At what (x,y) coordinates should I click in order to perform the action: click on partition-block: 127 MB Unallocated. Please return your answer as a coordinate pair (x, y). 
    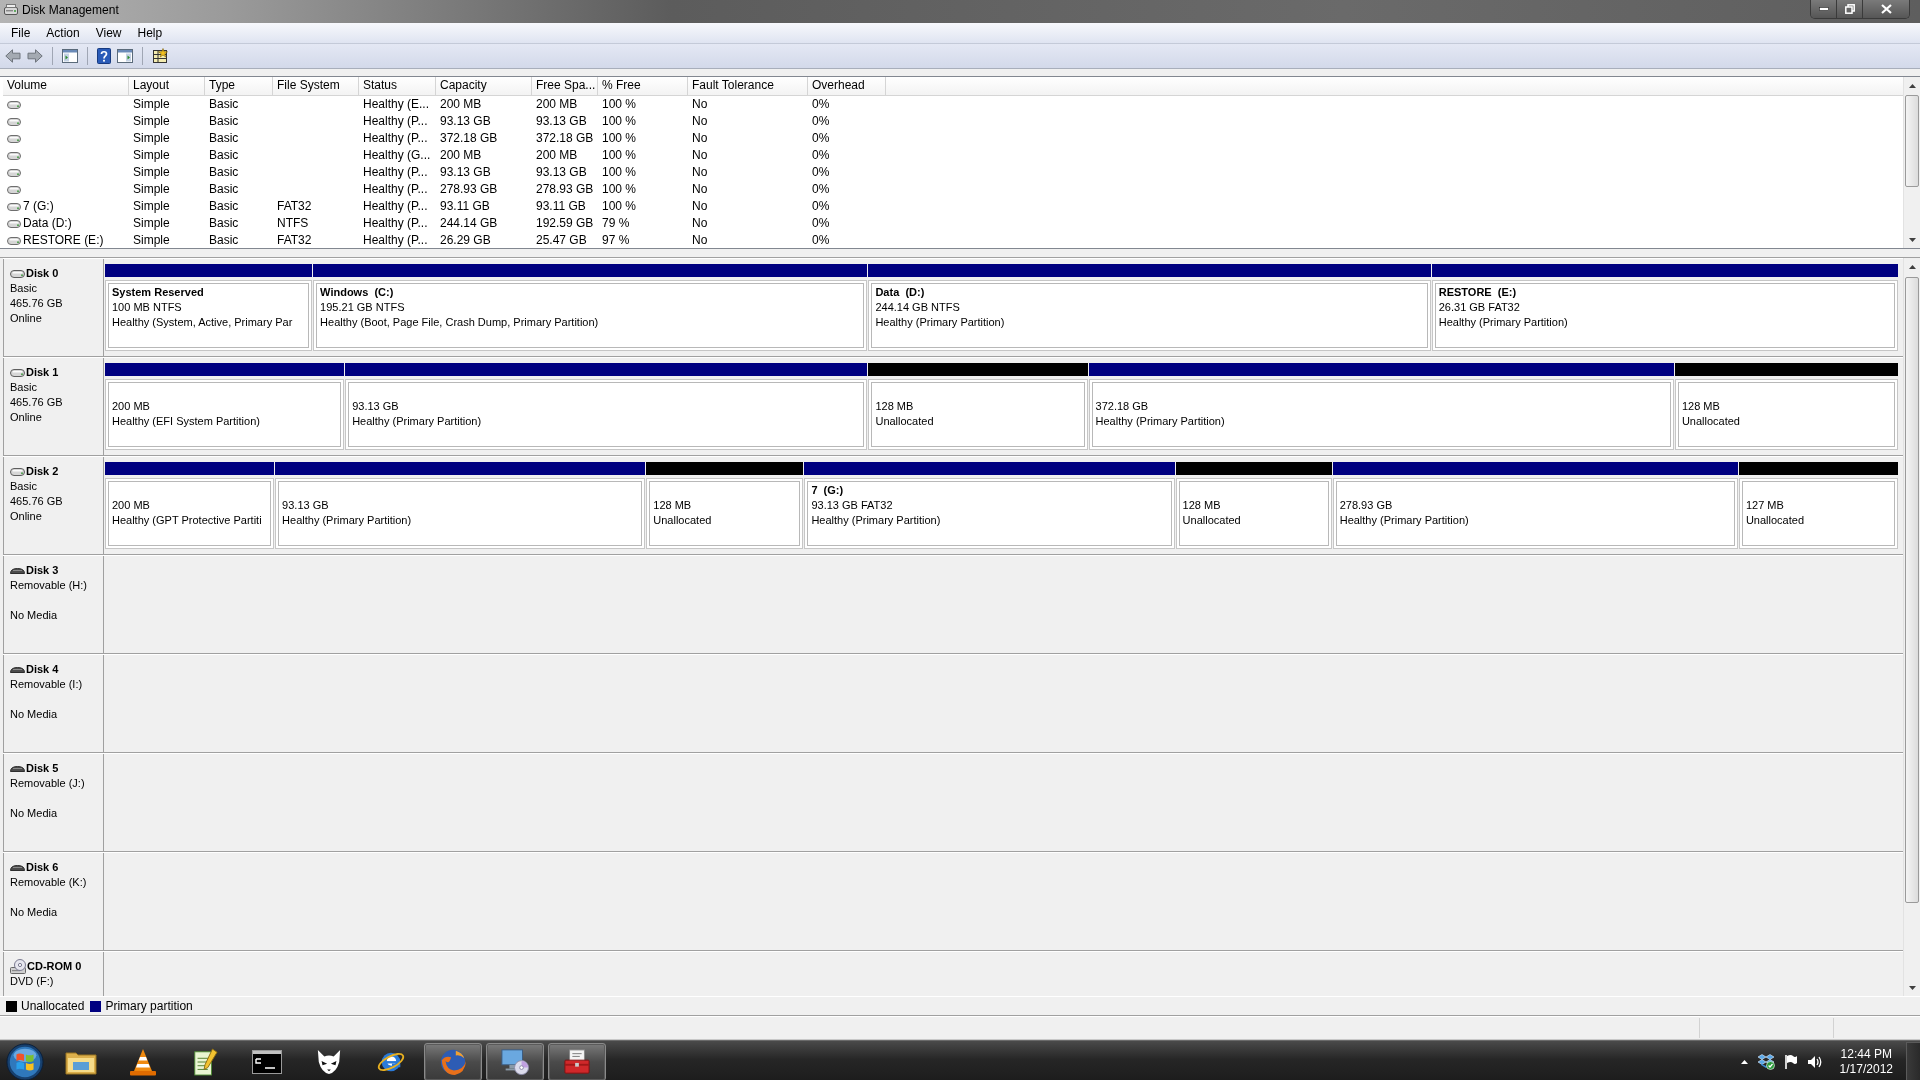
    Looking at the image, I should click on (1818, 513).